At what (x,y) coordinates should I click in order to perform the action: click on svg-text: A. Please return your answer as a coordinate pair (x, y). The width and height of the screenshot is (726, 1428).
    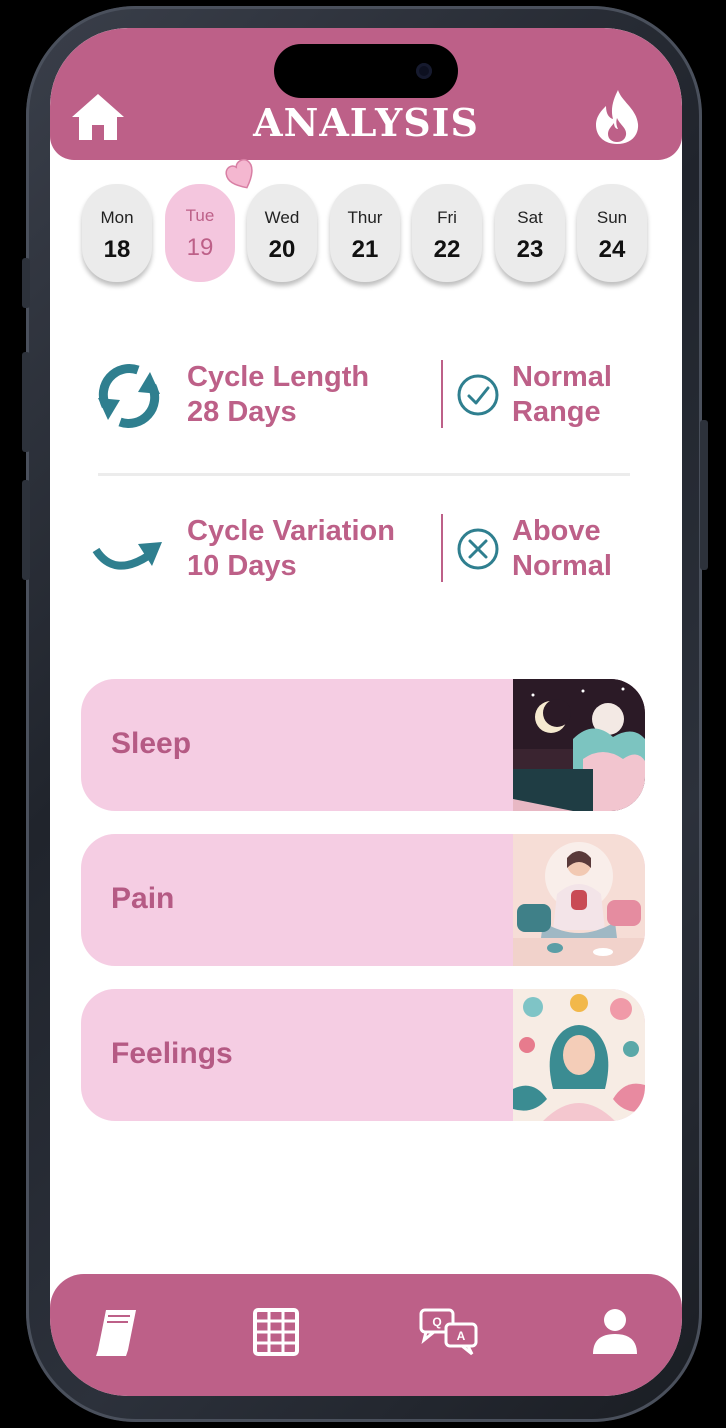
    Looking at the image, I should click on (461, 1336).